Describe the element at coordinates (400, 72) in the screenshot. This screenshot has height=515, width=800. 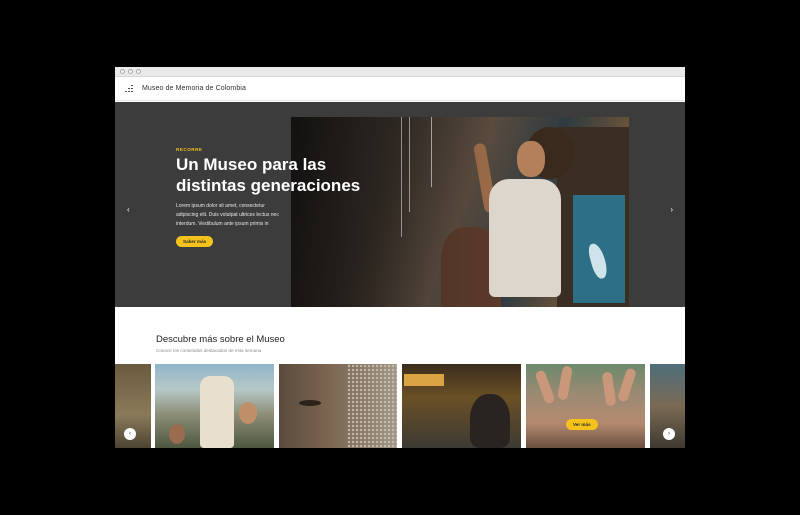
I see `window-chrome` at that location.